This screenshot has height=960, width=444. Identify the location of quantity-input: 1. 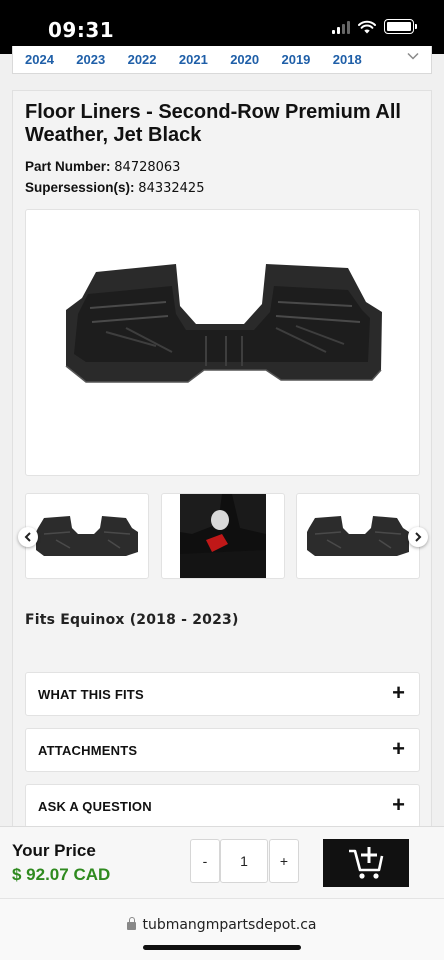
(244, 861).